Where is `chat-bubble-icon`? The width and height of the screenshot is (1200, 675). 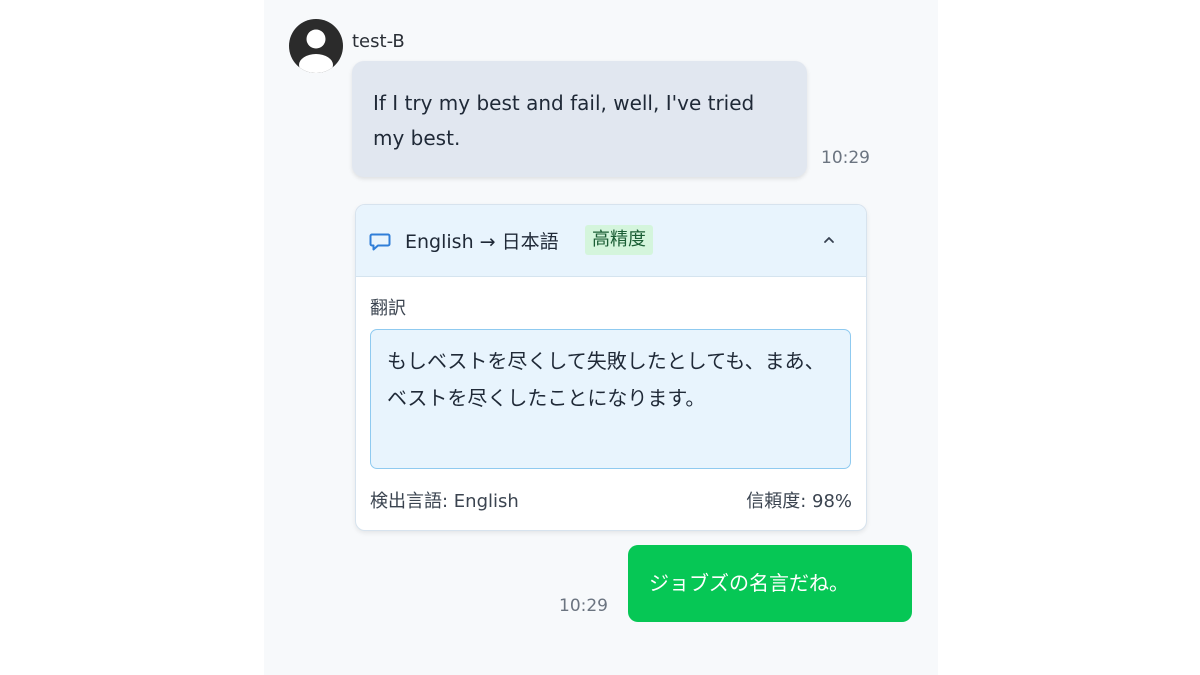
chat-bubble-icon is located at coordinates (380, 244).